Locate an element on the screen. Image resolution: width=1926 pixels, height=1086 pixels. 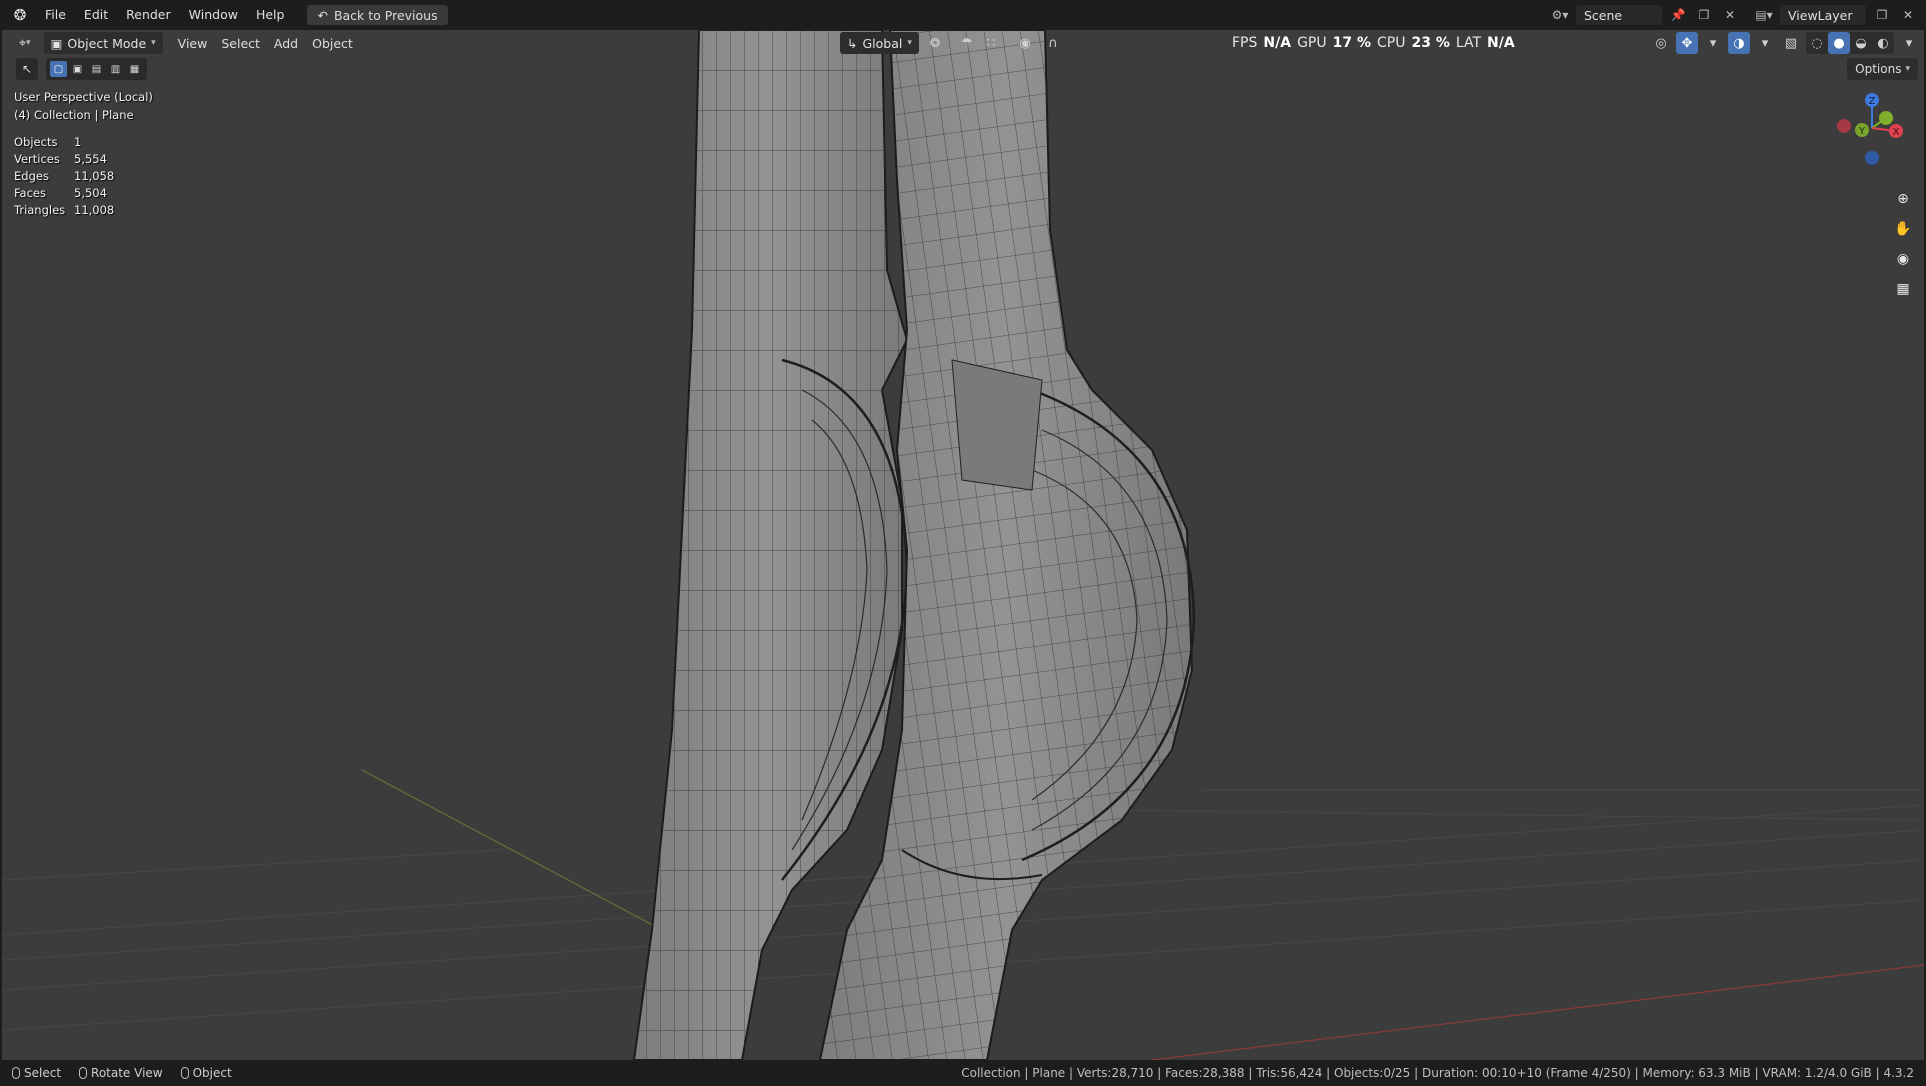
menu-window: Window is located at coordinates (213, 15).